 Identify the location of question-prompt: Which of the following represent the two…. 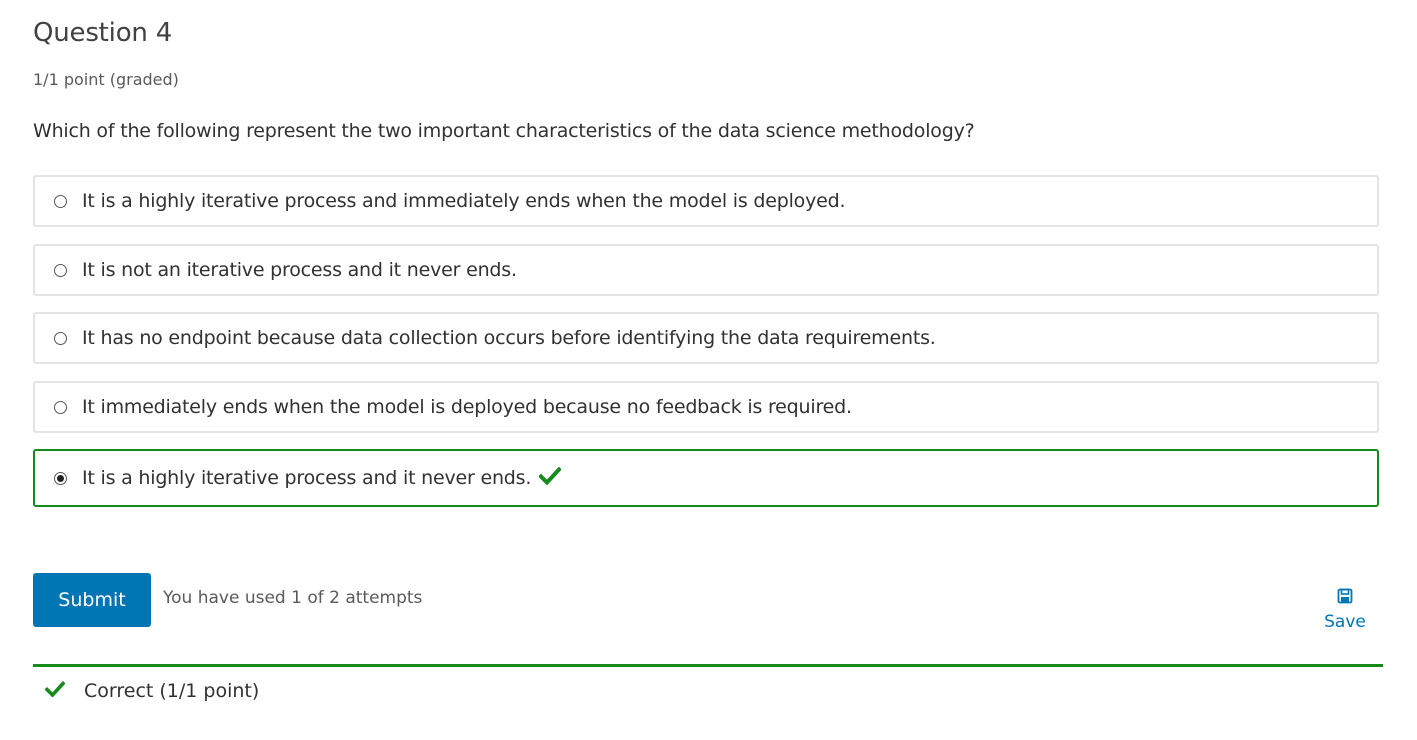
(504, 131).